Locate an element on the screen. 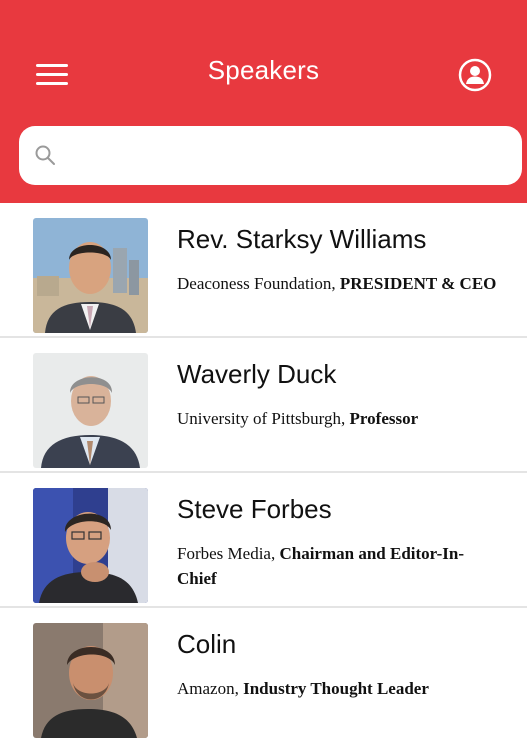 The image size is (527, 743). speaker-affiliation: University of Pittsburgh, Professor is located at coordinates (298, 418).